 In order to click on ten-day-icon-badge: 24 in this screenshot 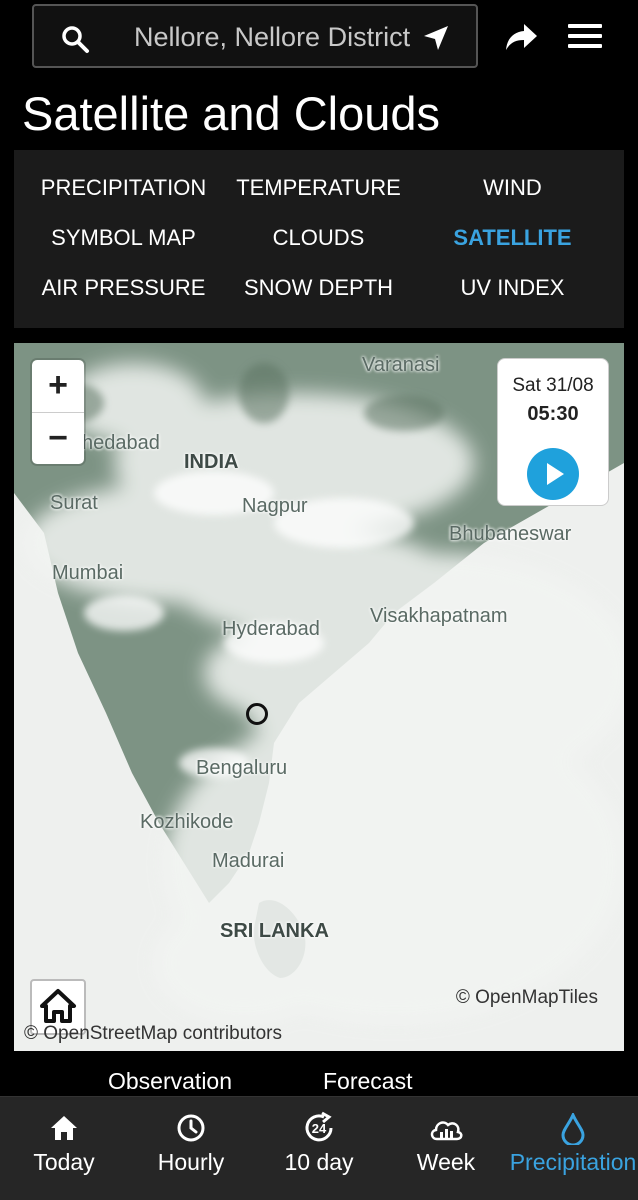, I will do `click(319, 1128)`.